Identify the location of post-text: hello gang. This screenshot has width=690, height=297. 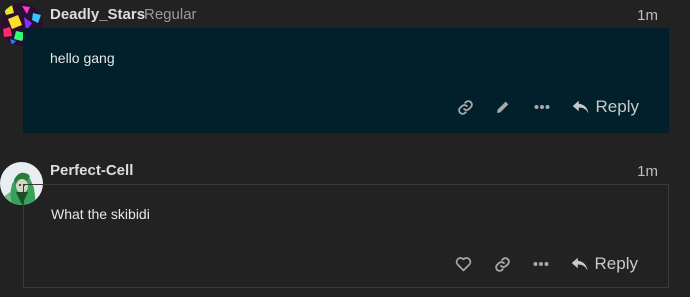
(82, 58).